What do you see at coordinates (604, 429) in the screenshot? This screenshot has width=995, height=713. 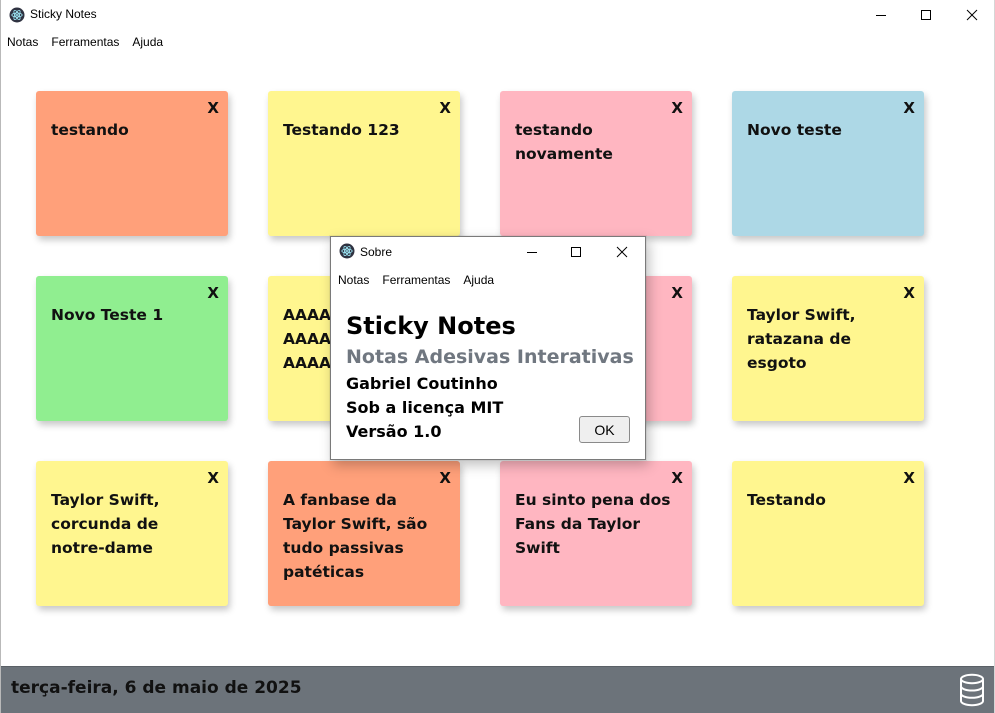 I see `ok-button: OK` at bounding box center [604, 429].